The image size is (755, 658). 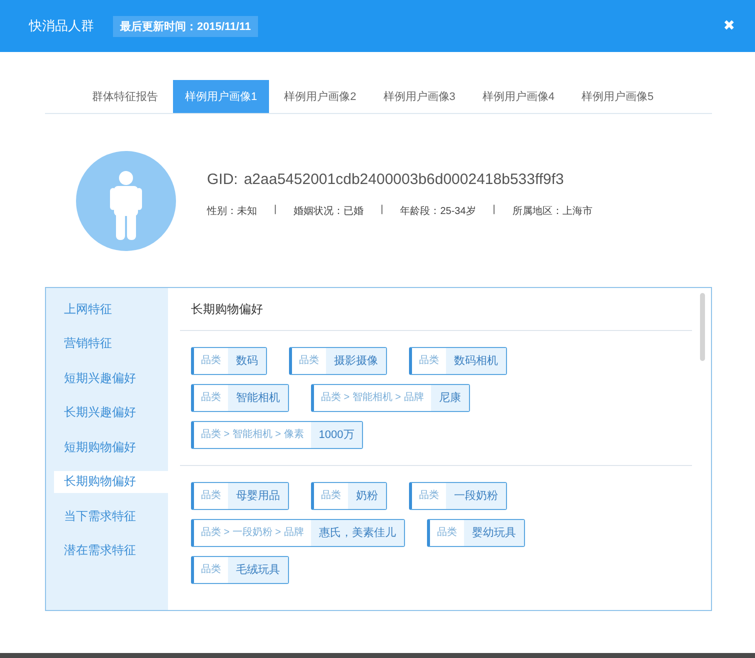 I want to click on tag-value: 数码, so click(x=247, y=361).